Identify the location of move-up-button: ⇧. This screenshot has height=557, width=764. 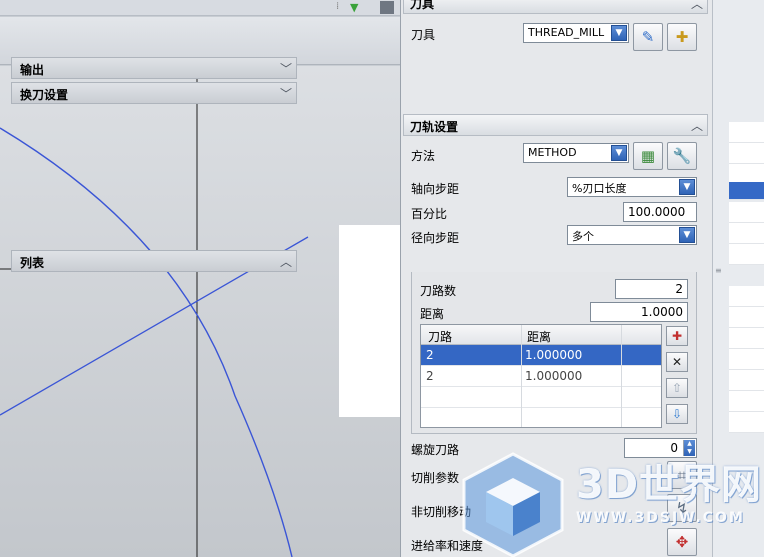
(677, 388).